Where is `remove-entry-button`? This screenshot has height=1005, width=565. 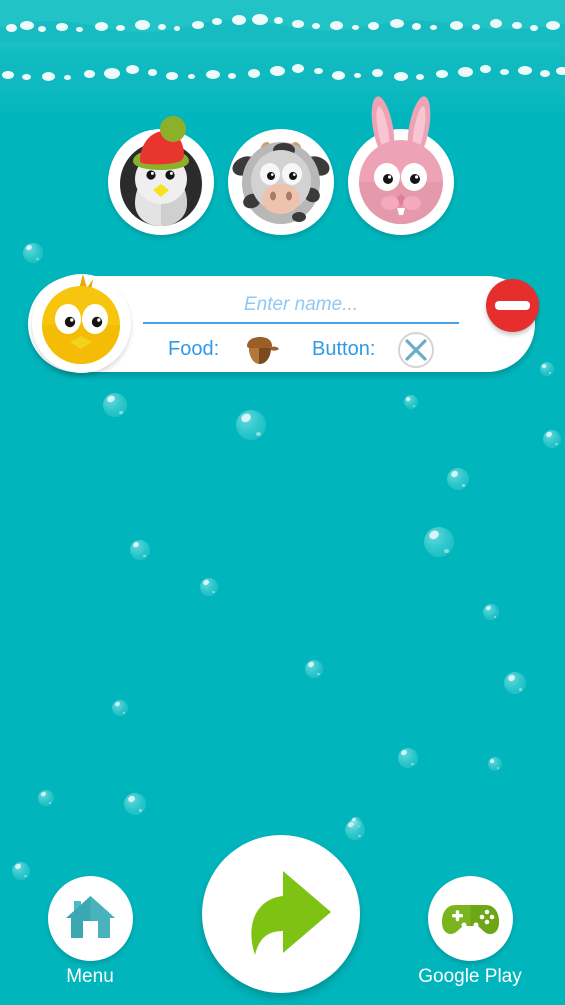 remove-entry-button is located at coordinates (512, 305).